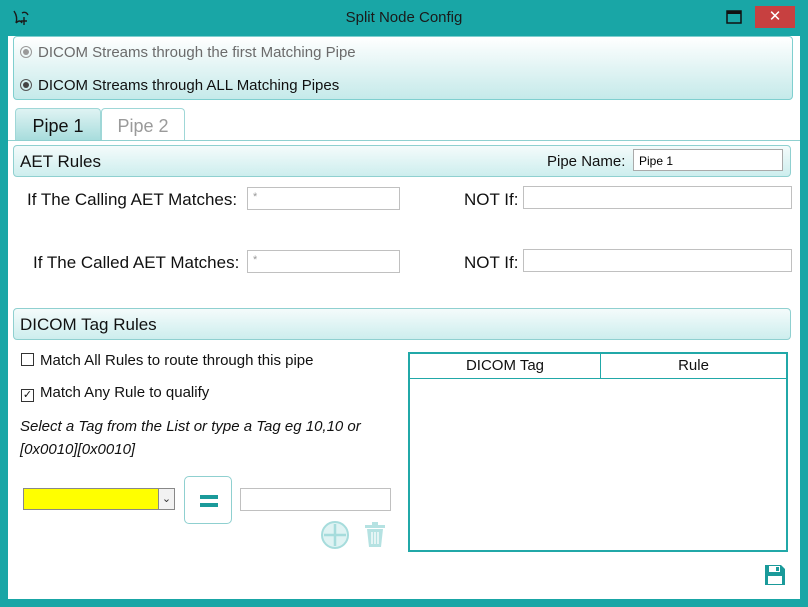  Describe the element at coordinates (505, 366) in the screenshot. I see `column-header-dicom-tag: DICOM Tag` at that location.